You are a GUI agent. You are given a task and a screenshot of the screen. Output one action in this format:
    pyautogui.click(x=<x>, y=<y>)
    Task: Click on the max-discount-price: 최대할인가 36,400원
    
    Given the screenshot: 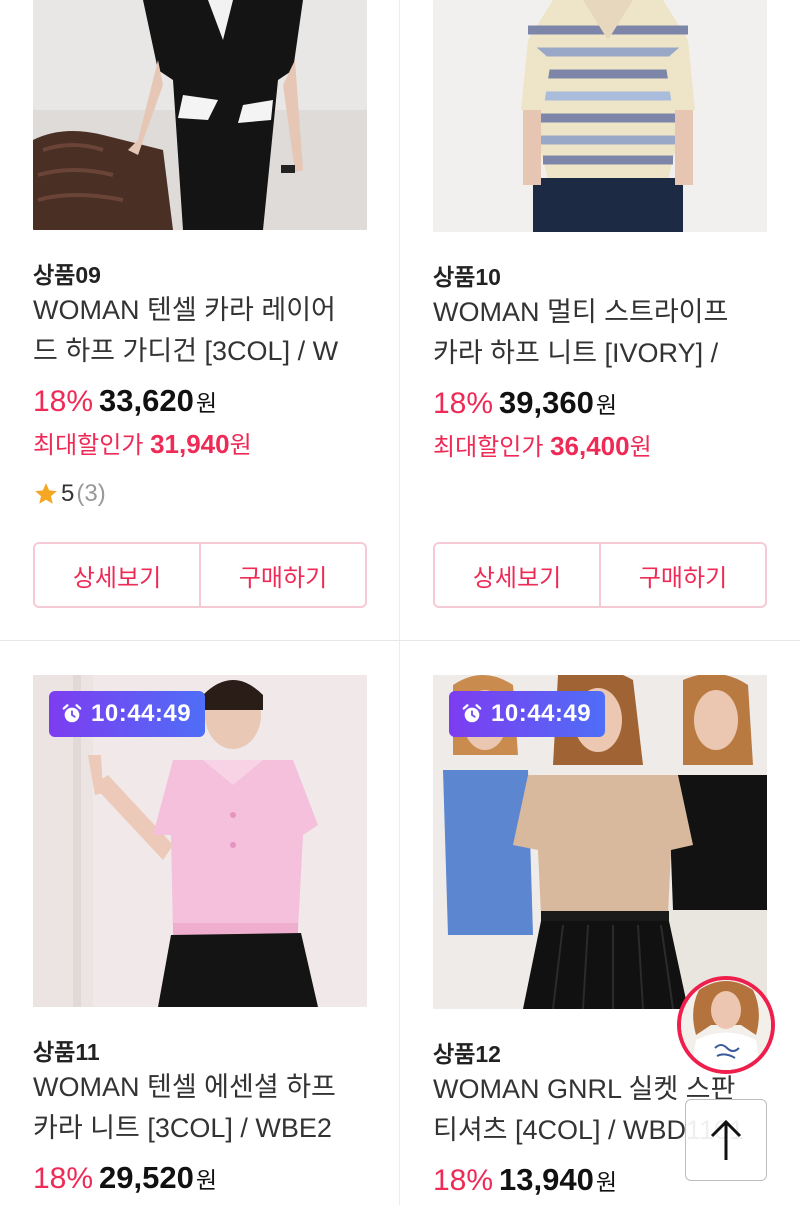 What is the action you would take?
    pyautogui.click(x=542, y=444)
    